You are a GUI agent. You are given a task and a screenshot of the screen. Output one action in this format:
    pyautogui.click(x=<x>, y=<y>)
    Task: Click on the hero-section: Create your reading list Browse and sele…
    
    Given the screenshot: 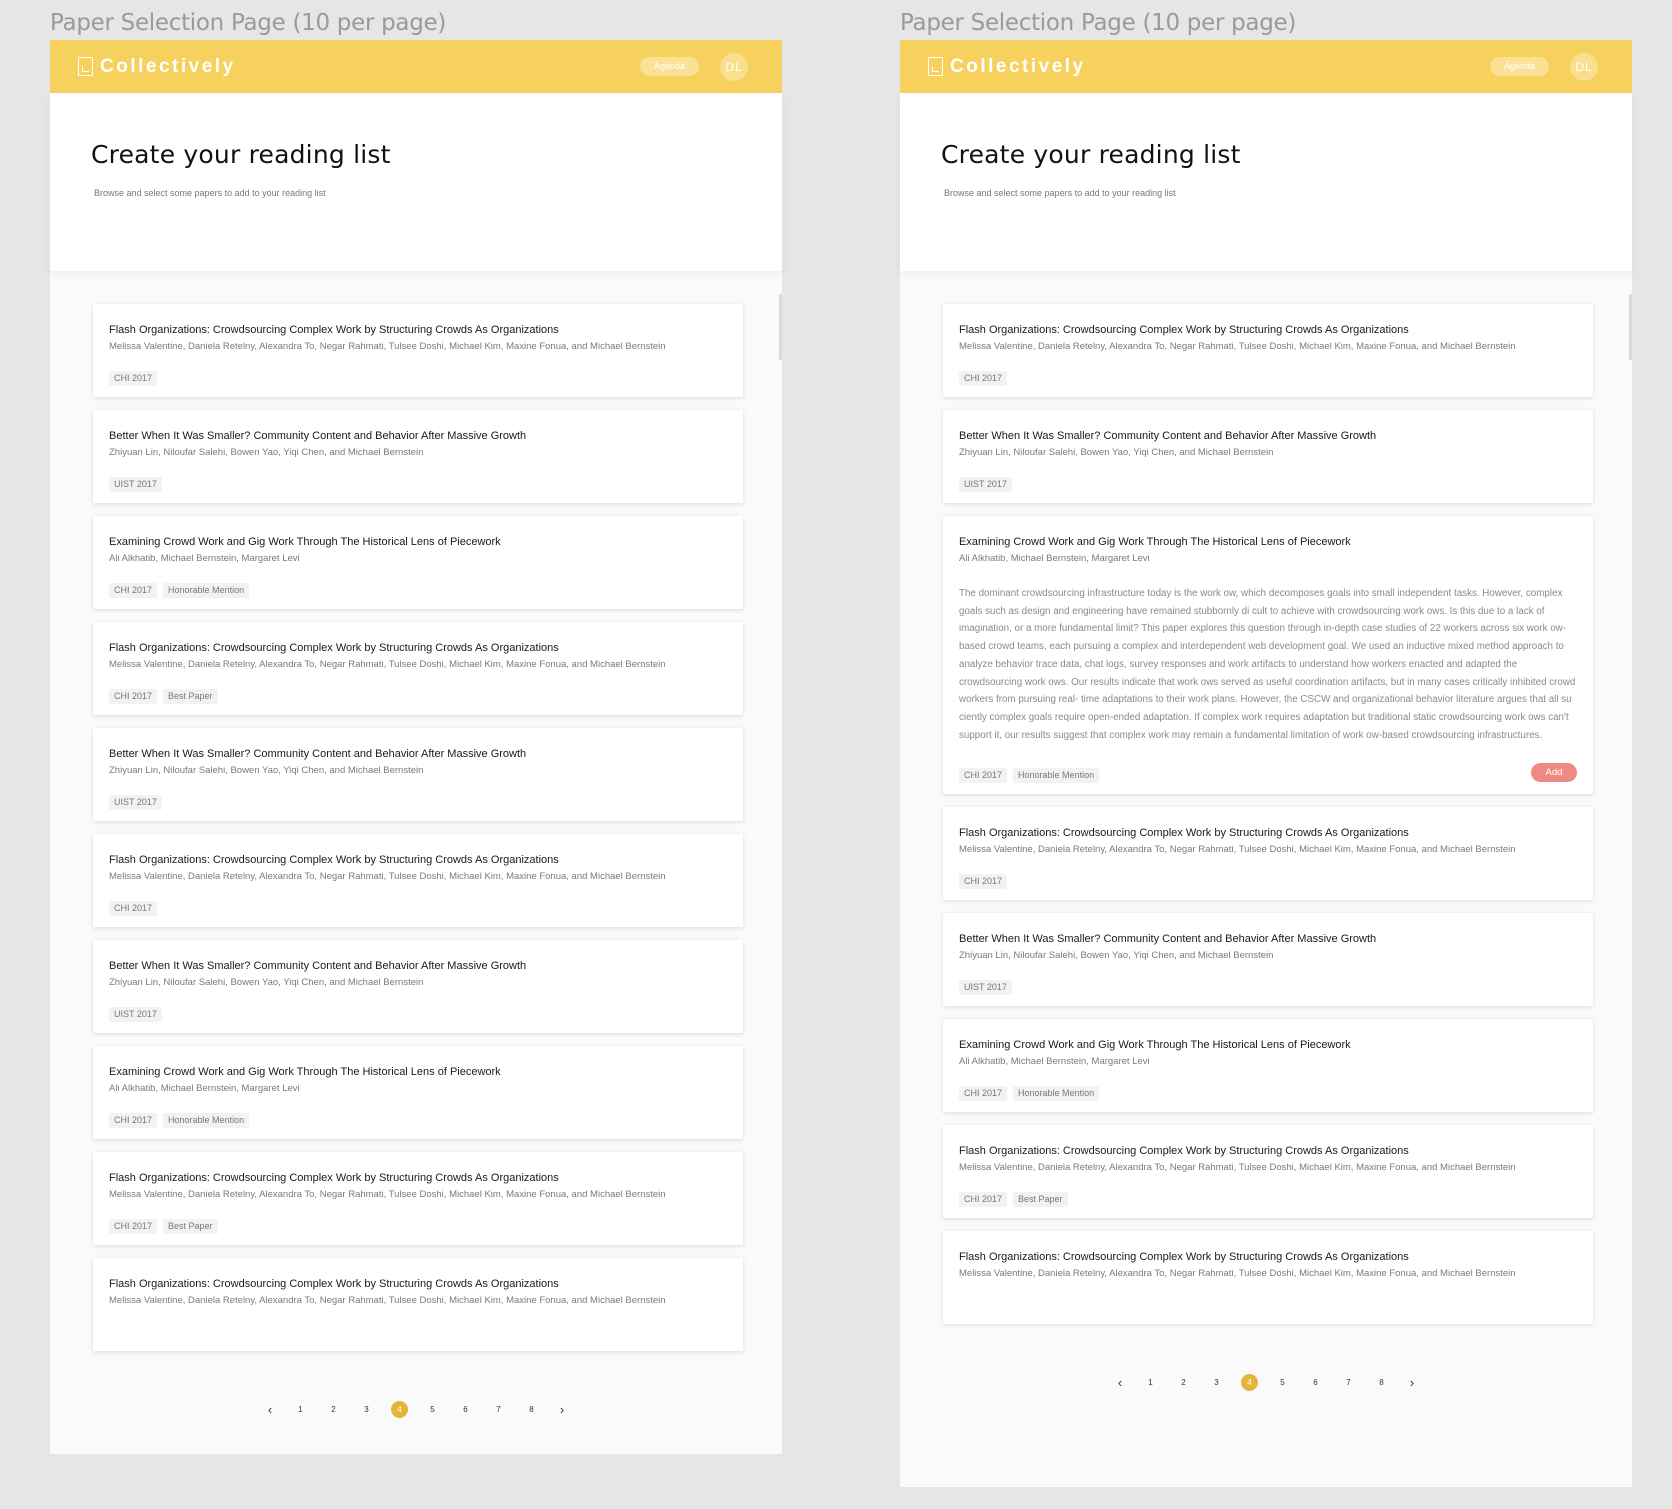 What is the action you would take?
    pyautogui.click(x=1266, y=182)
    